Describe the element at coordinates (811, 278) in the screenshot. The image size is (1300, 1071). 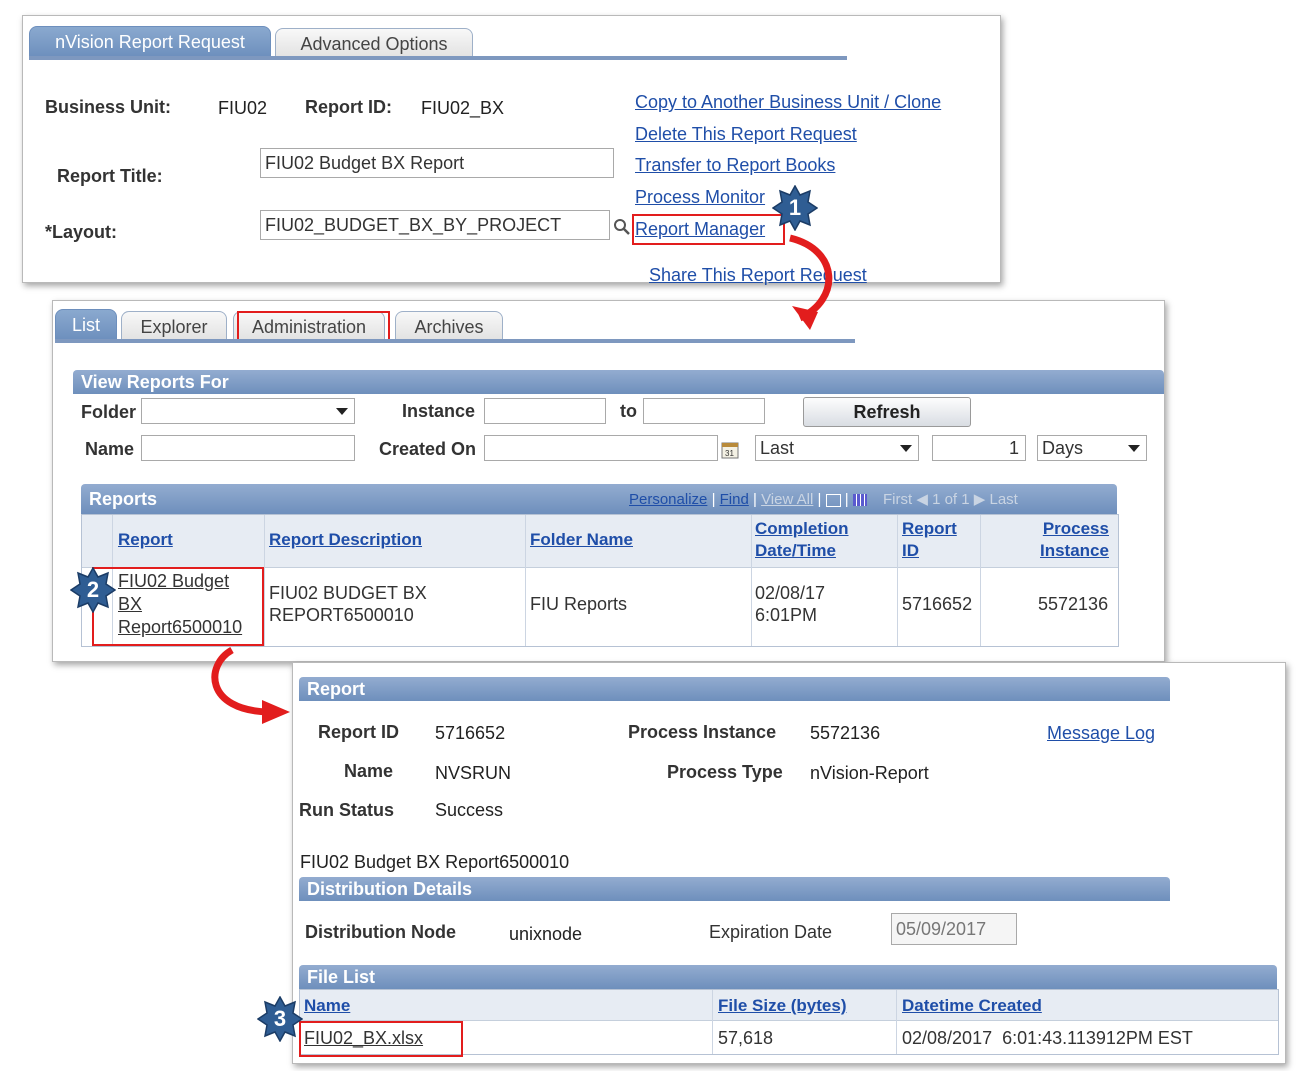
I see `arrow-1-path` at that location.